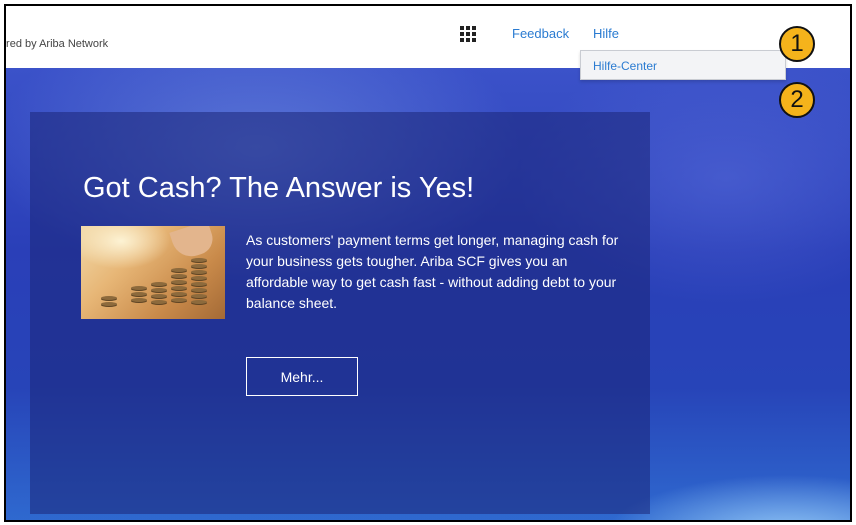 This screenshot has height=525, width=856. Describe the element at coordinates (279, 188) in the screenshot. I see `promo-headline: Got Cash? The Answer is Yes!` at that location.